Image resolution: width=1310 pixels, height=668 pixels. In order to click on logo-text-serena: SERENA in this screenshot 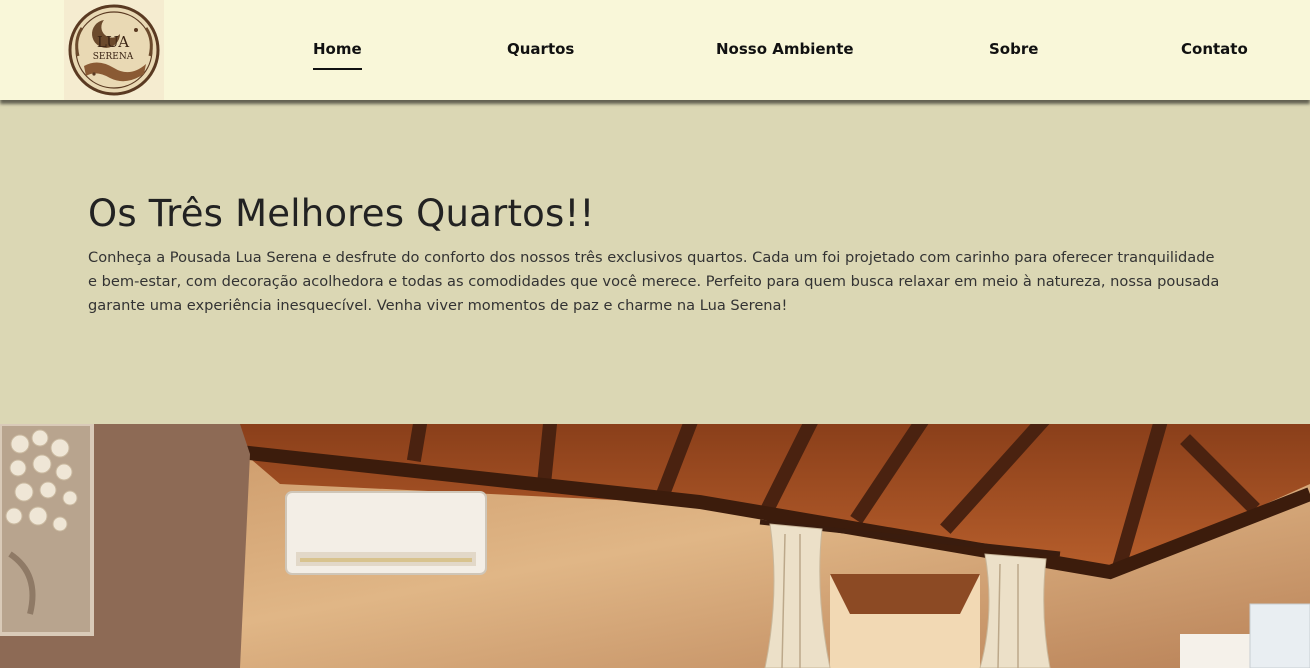, I will do `click(113, 57)`.